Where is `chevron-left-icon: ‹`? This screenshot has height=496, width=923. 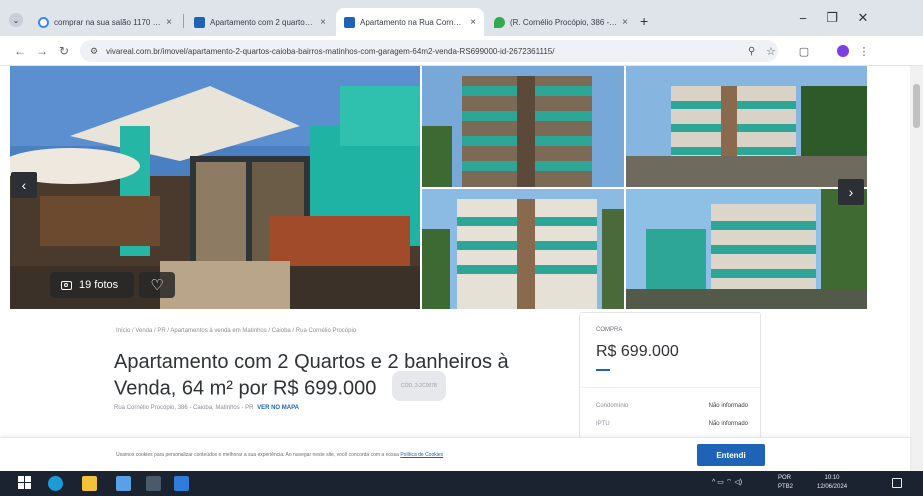 chevron-left-icon: ‹ is located at coordinates (24, 185).